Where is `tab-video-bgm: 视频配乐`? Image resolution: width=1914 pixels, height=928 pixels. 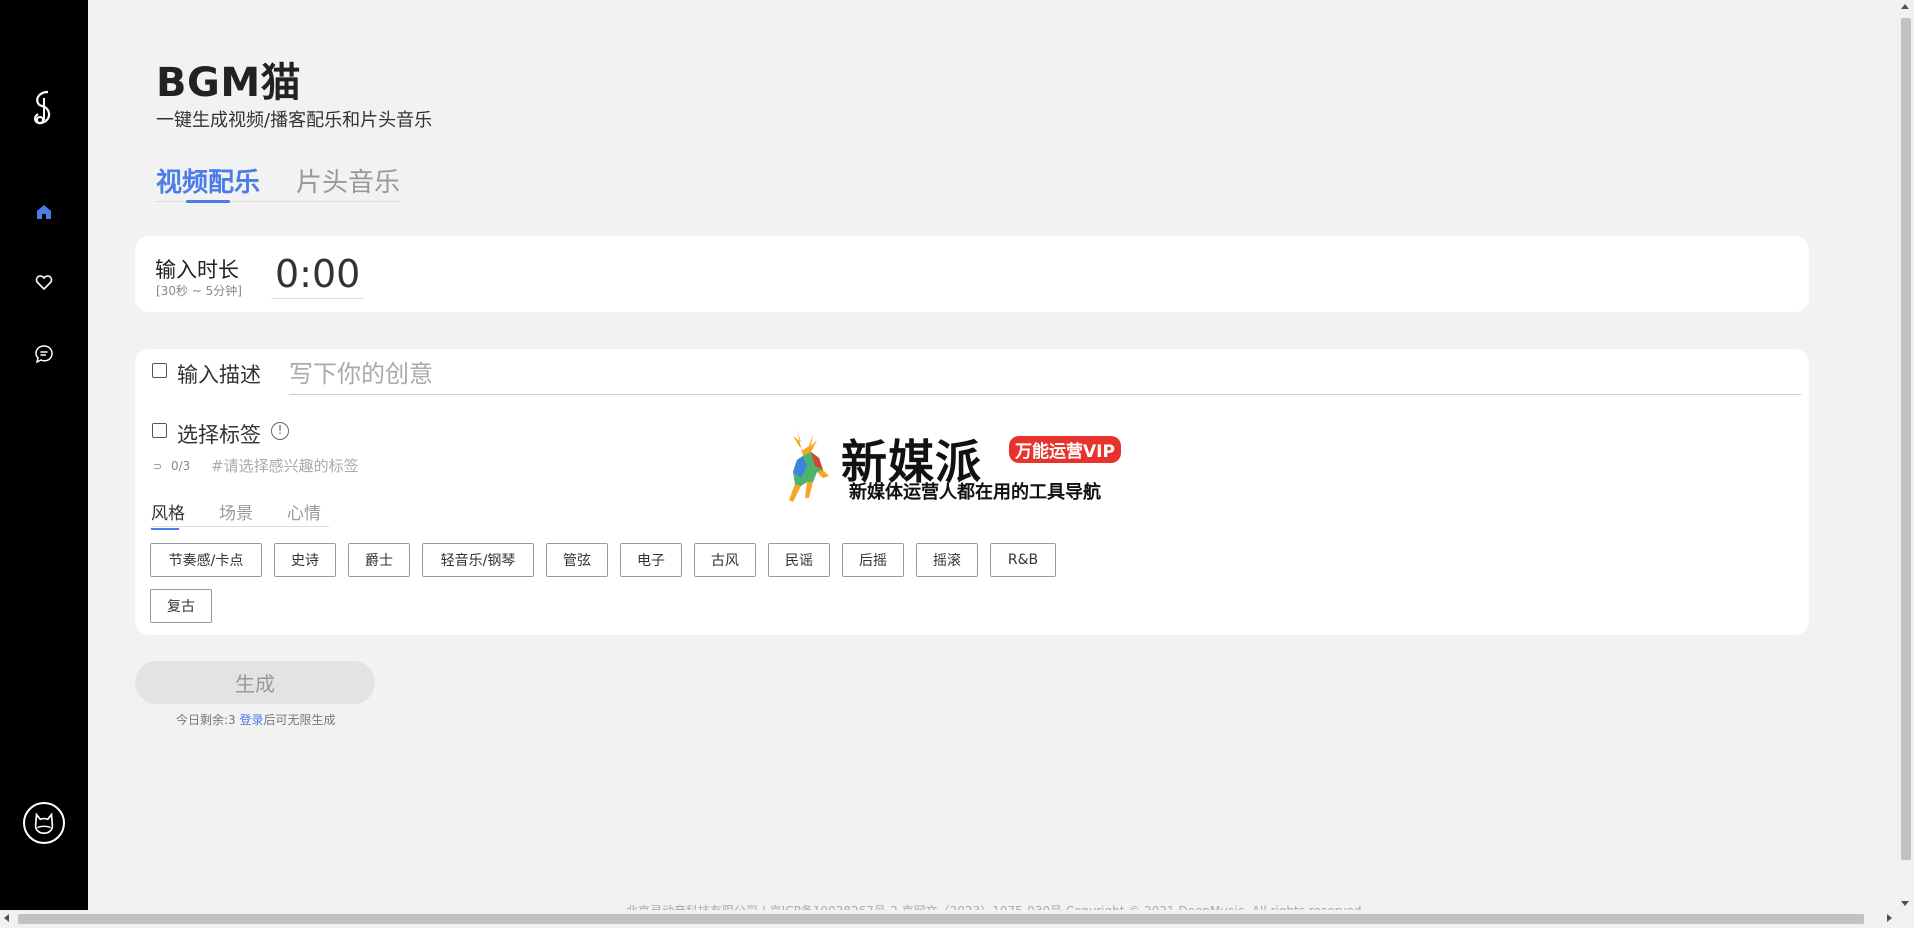
tab-video-bgm: 视频配乐 is located at coordinates (208, 180).